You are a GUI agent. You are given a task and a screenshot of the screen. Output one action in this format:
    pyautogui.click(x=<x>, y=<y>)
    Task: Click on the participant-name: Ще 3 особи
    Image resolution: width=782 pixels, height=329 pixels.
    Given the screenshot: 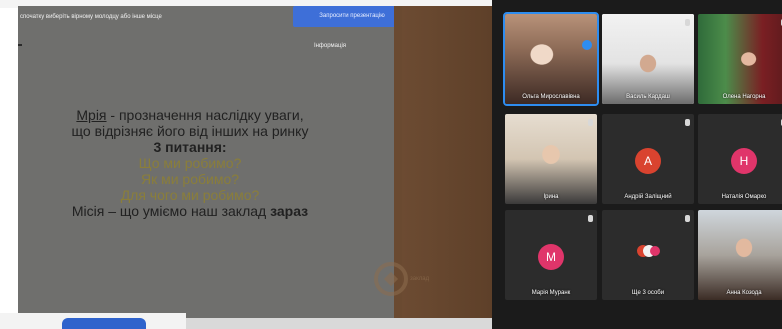 What is the action you would take?
    pyautogui.click(x=648, y=293)
    